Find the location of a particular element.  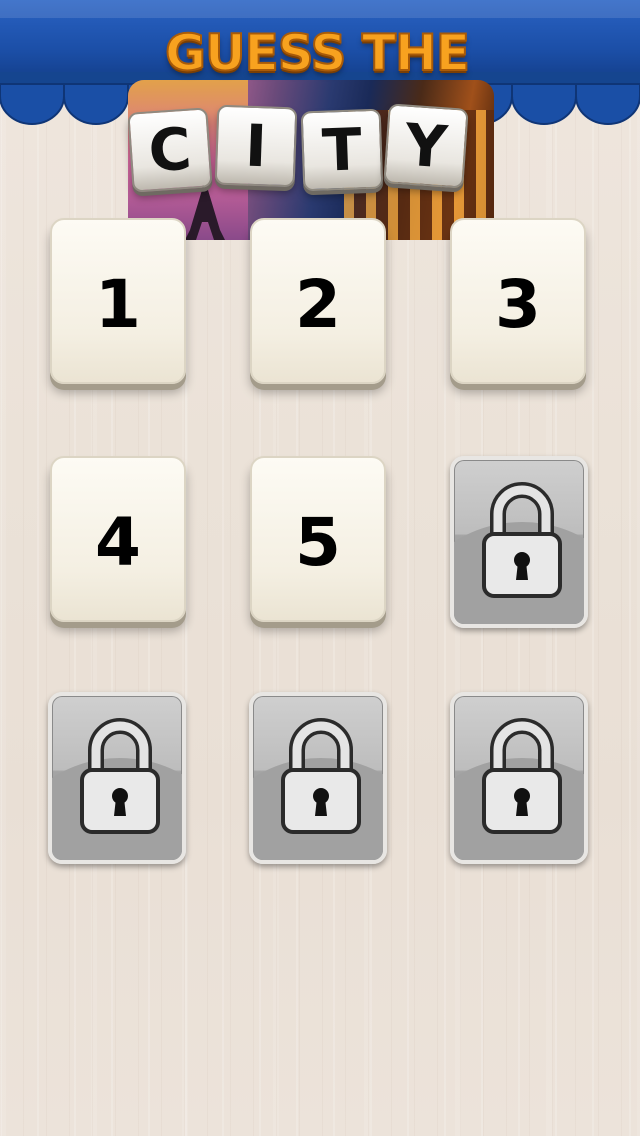

level-1-button: 1 is located at coordinates (118, 301).